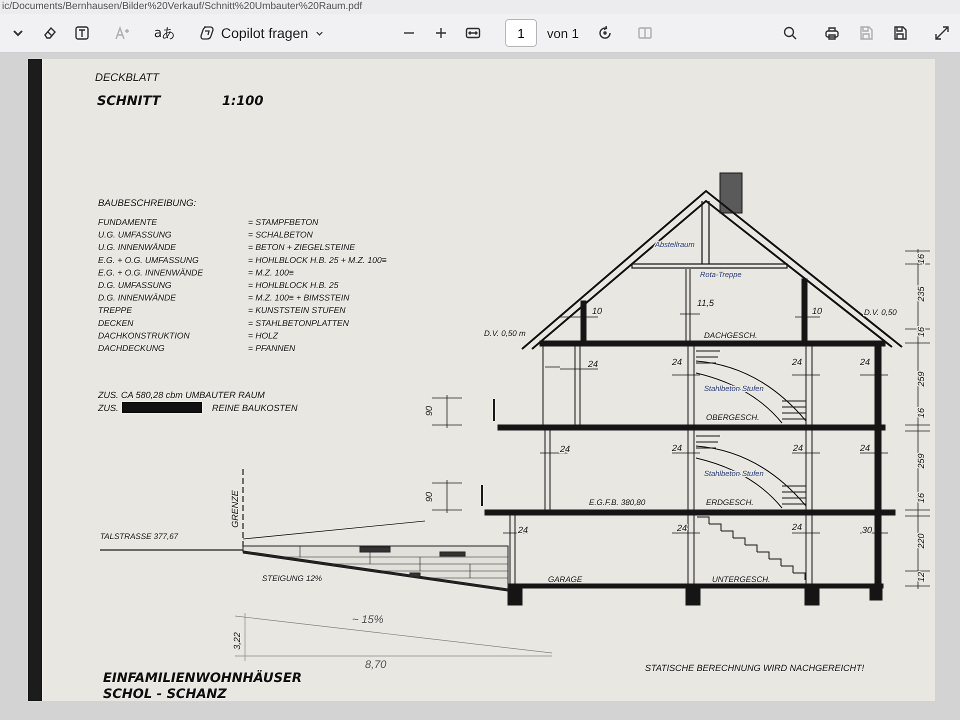 Image resolution: width=960 pixels, height=720 pixels. Describe the element at coordinates (135, 285) in the screenshot. I see `spec-item: D.G. UMFASSUNG` at that location.